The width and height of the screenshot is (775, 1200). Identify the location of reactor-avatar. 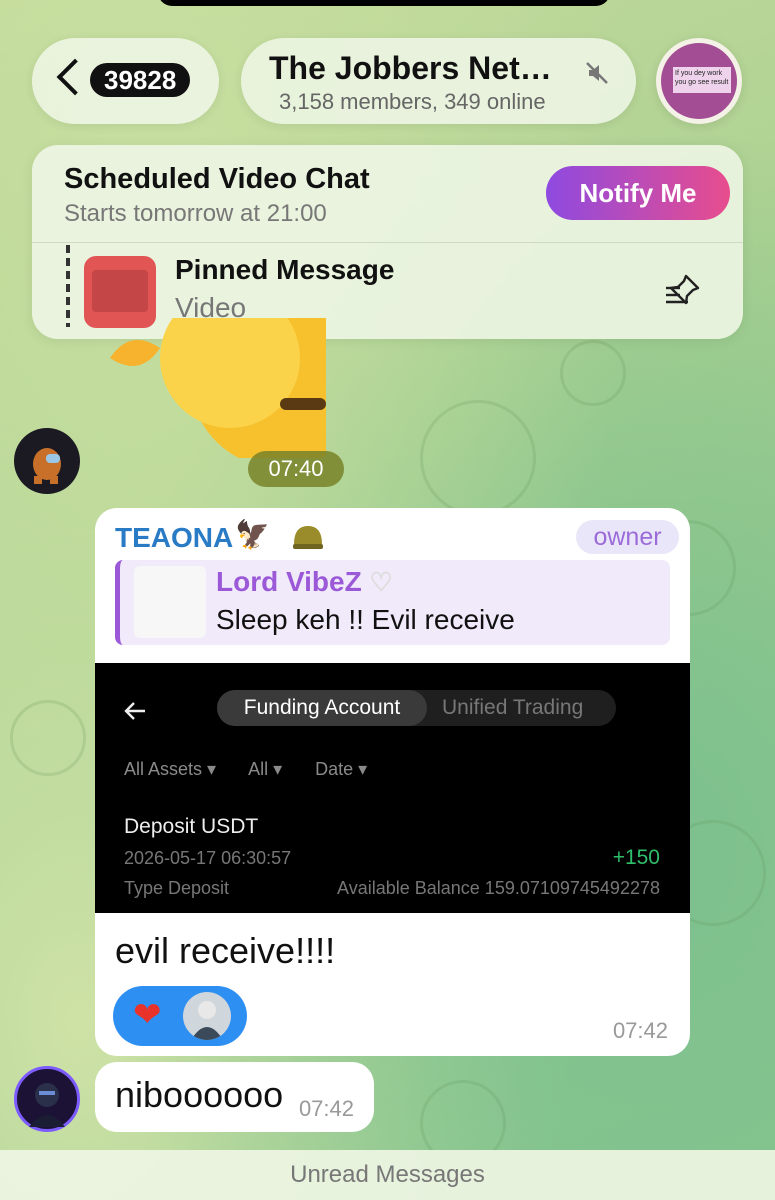
(207, 1016).